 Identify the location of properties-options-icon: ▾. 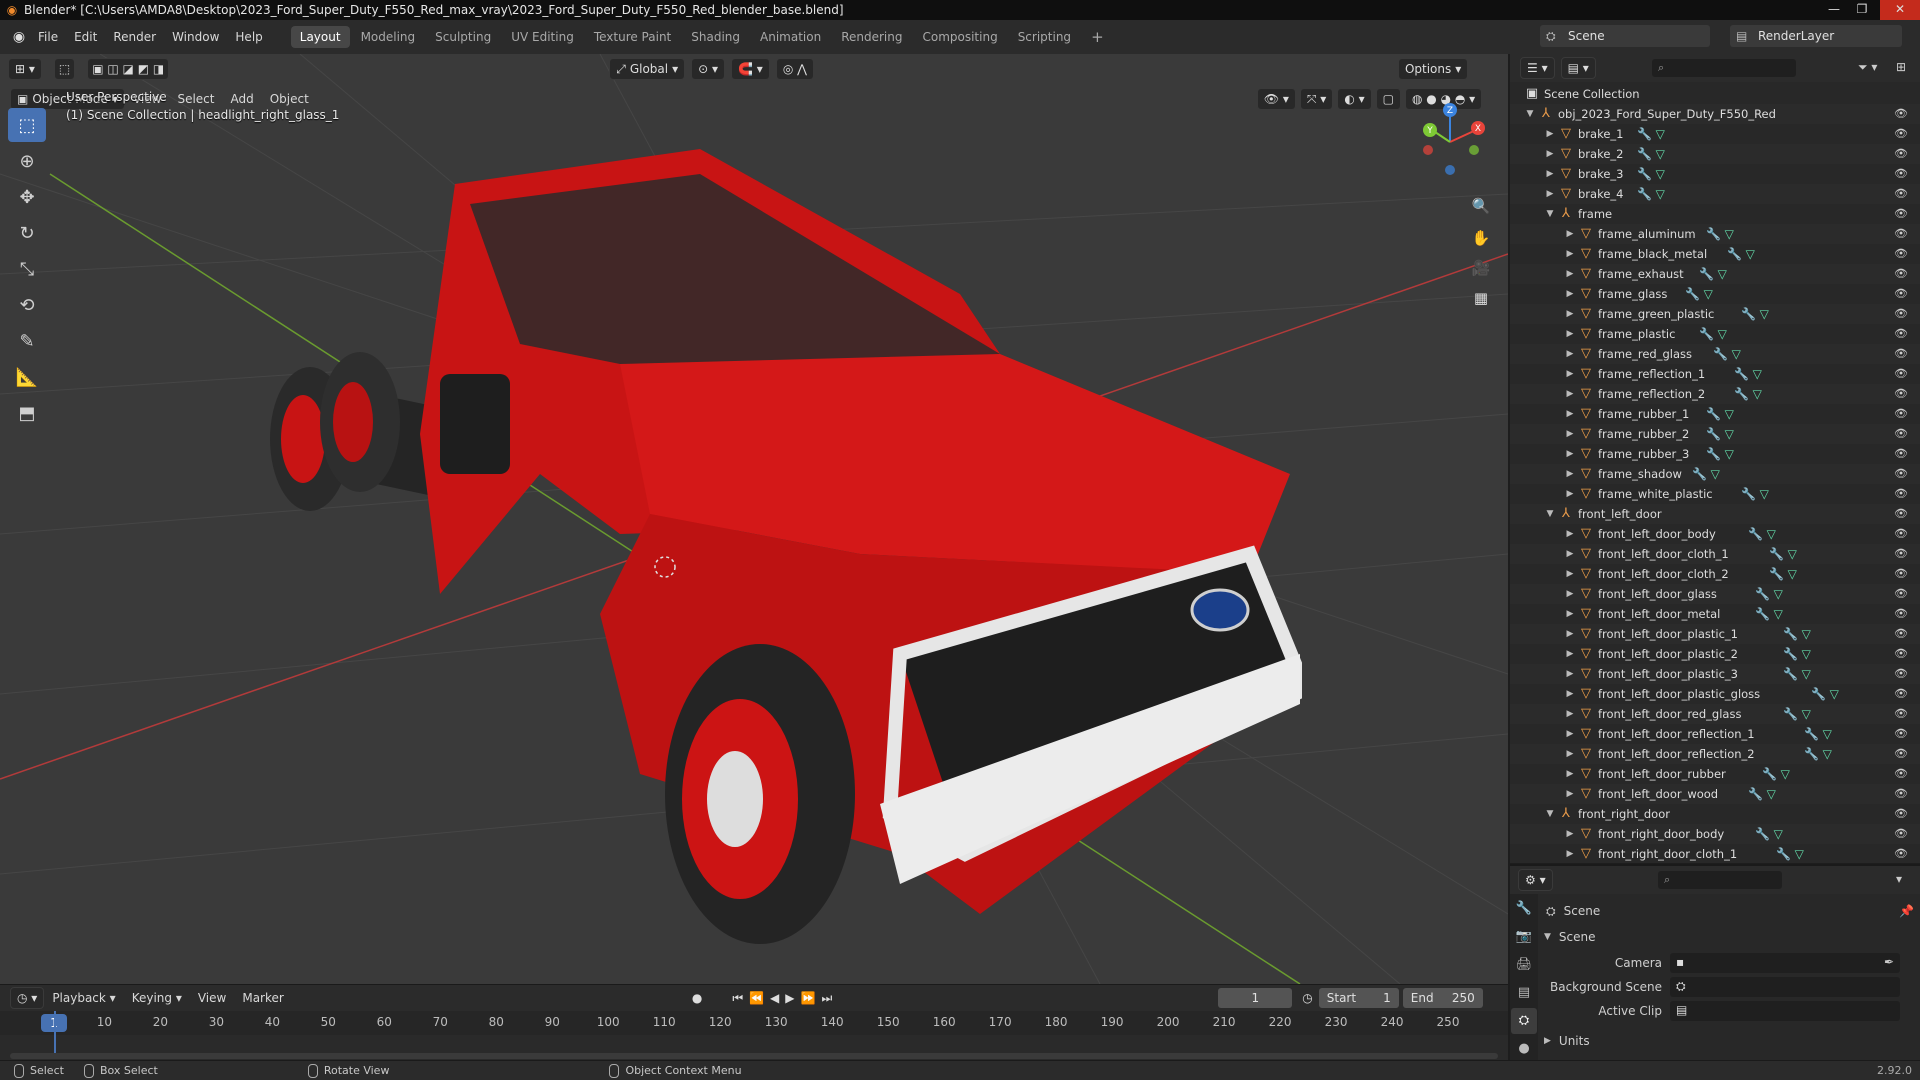
(1899, 879).